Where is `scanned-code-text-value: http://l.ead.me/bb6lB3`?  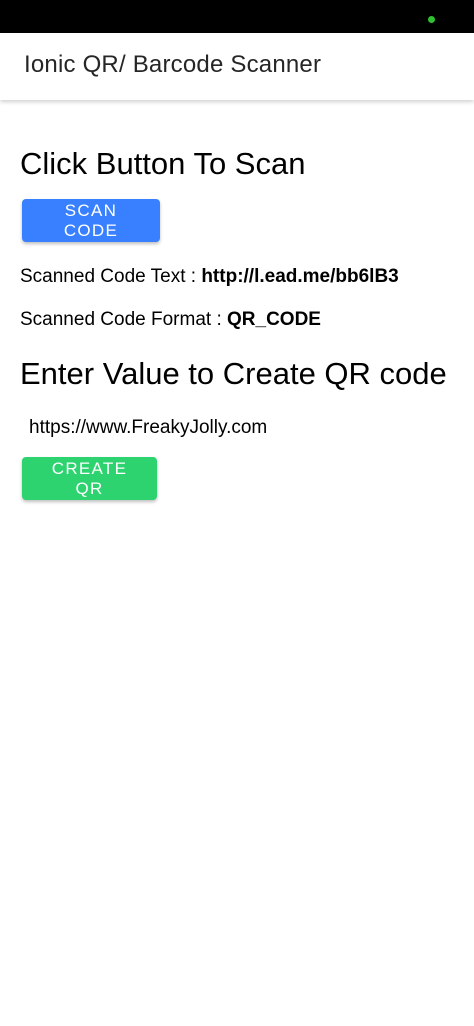 scanned-code-text-value: http://l.ead.me/bb6lB3 is located at coordinates (300, 276).